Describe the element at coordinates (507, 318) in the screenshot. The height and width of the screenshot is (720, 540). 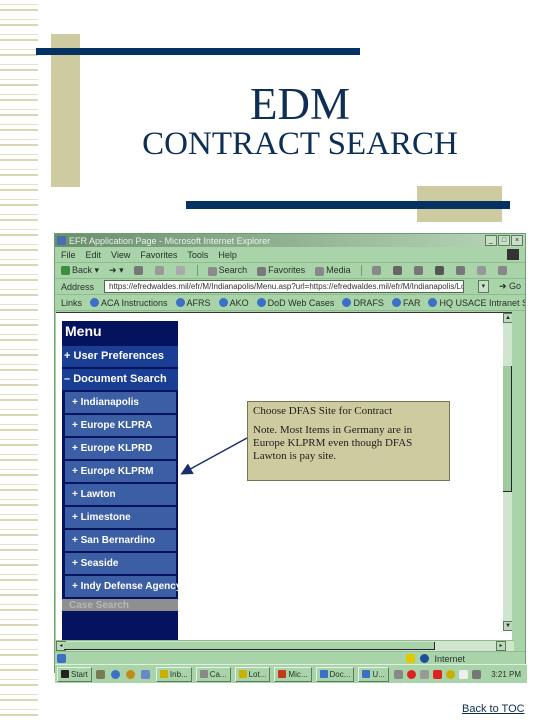
I see `scroll-up-button: ▲` at that location.